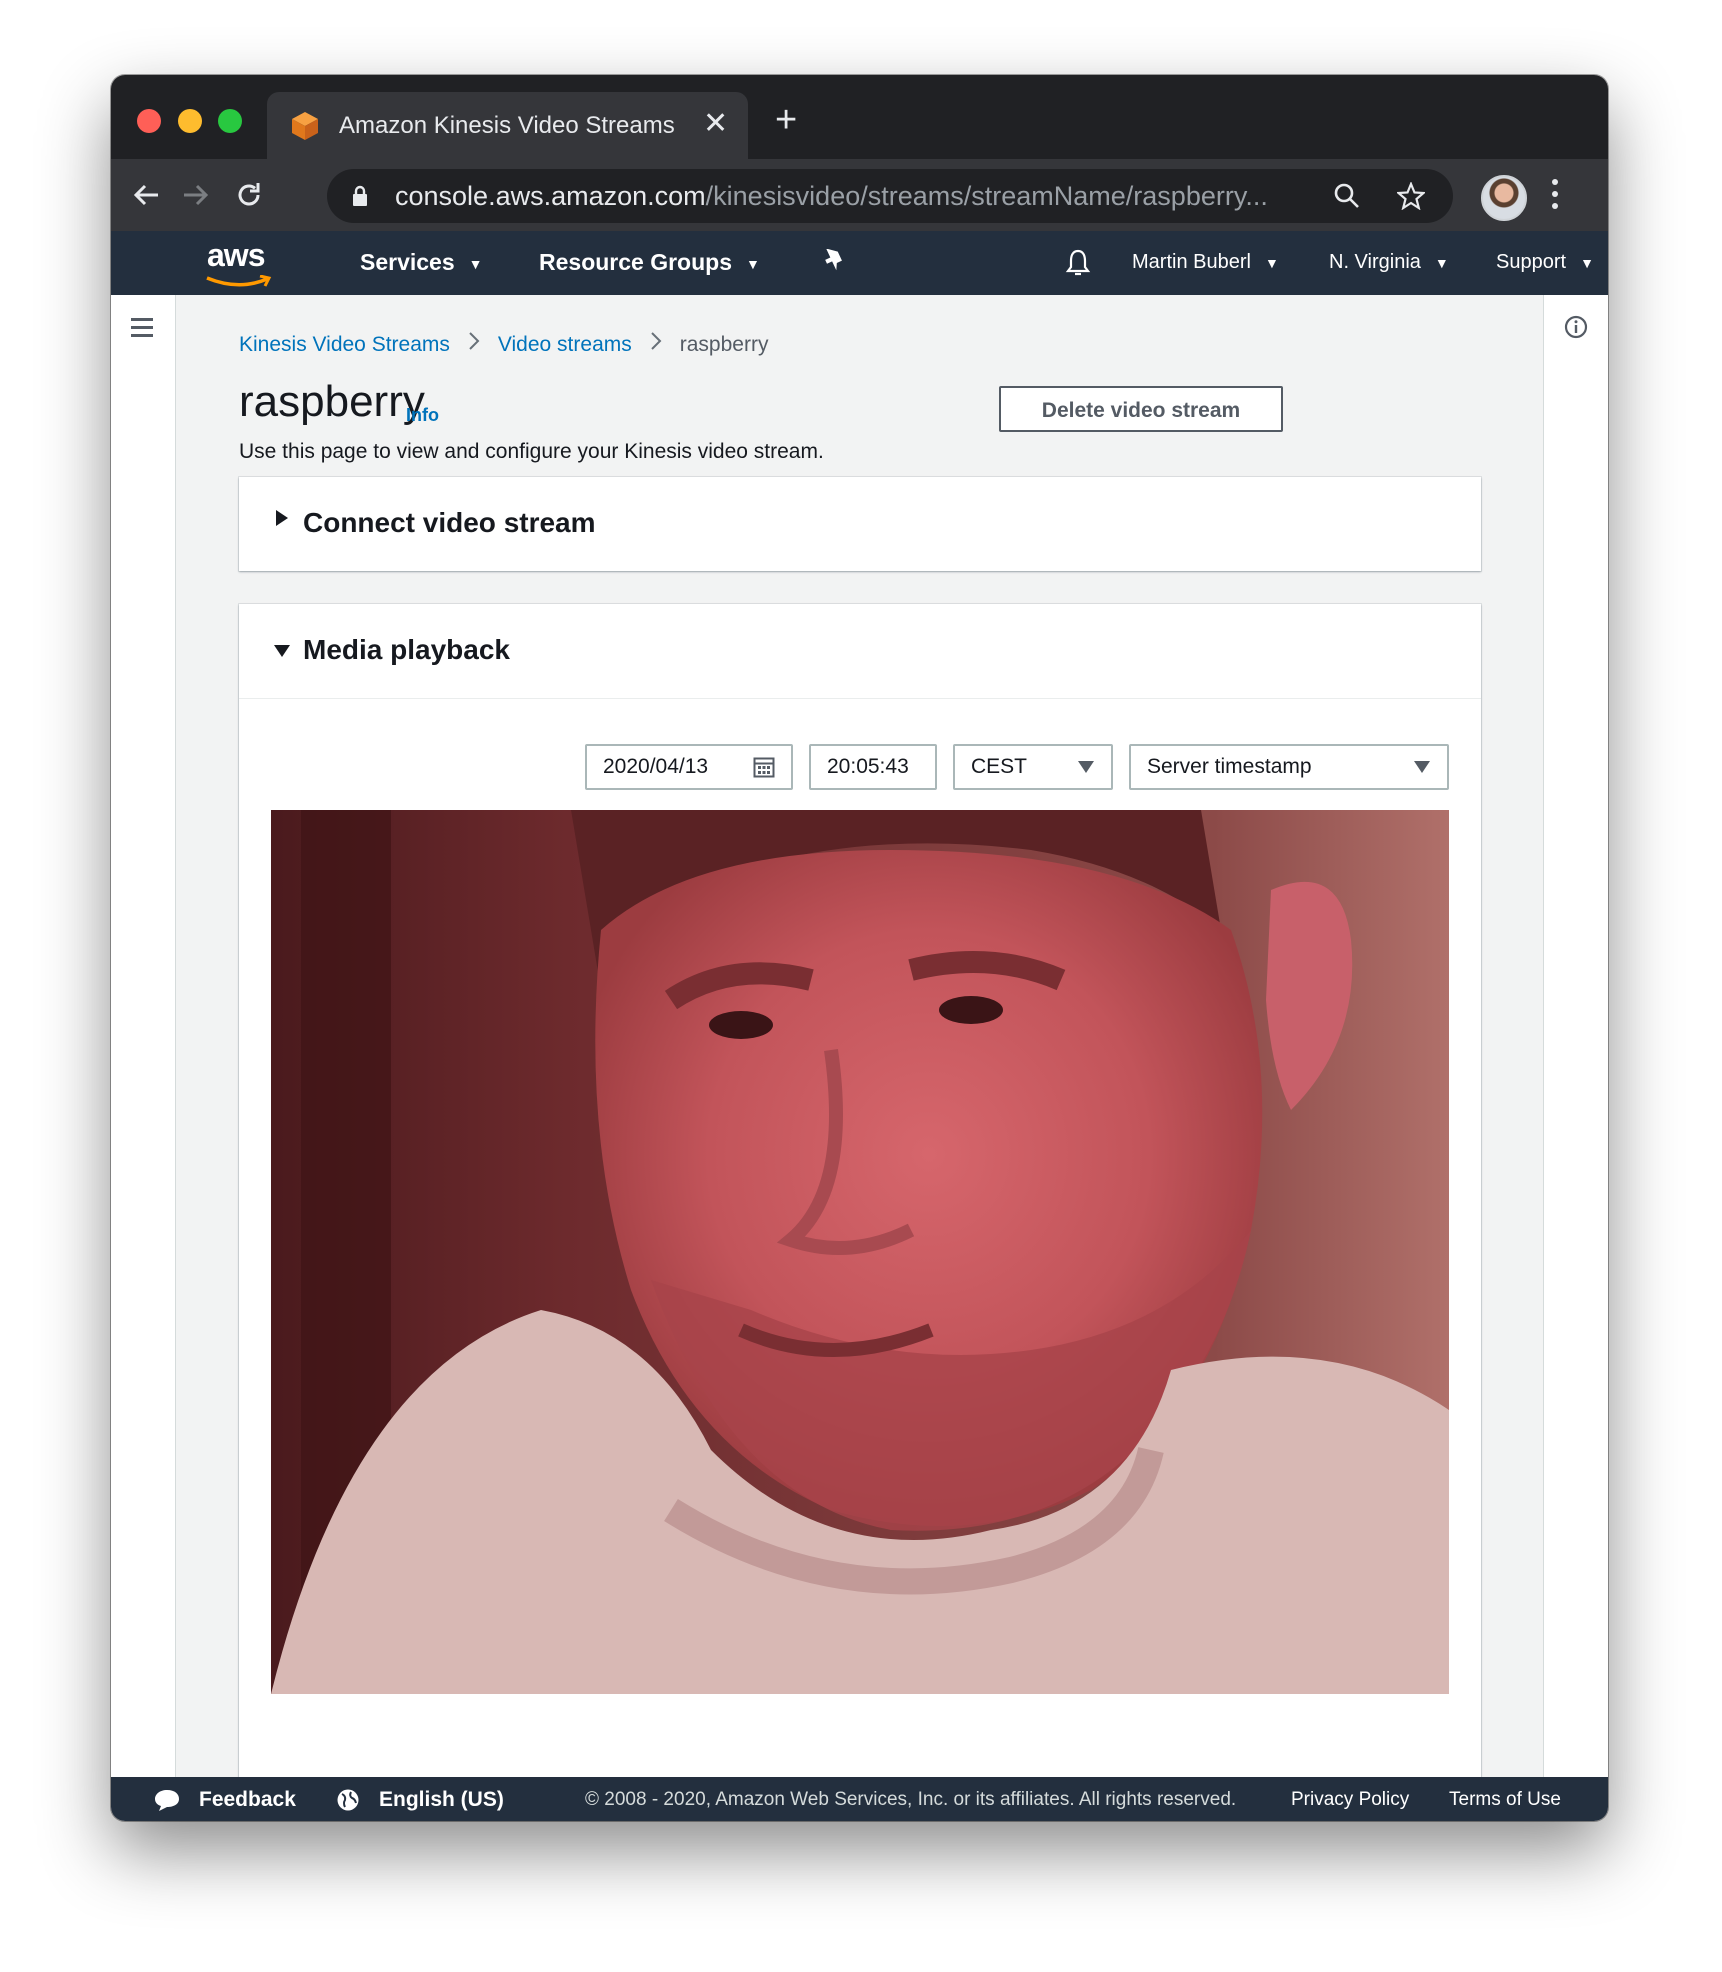 The image size is (1722, 1972). I want to click on browser-menu-icon, so click(1556, 197).